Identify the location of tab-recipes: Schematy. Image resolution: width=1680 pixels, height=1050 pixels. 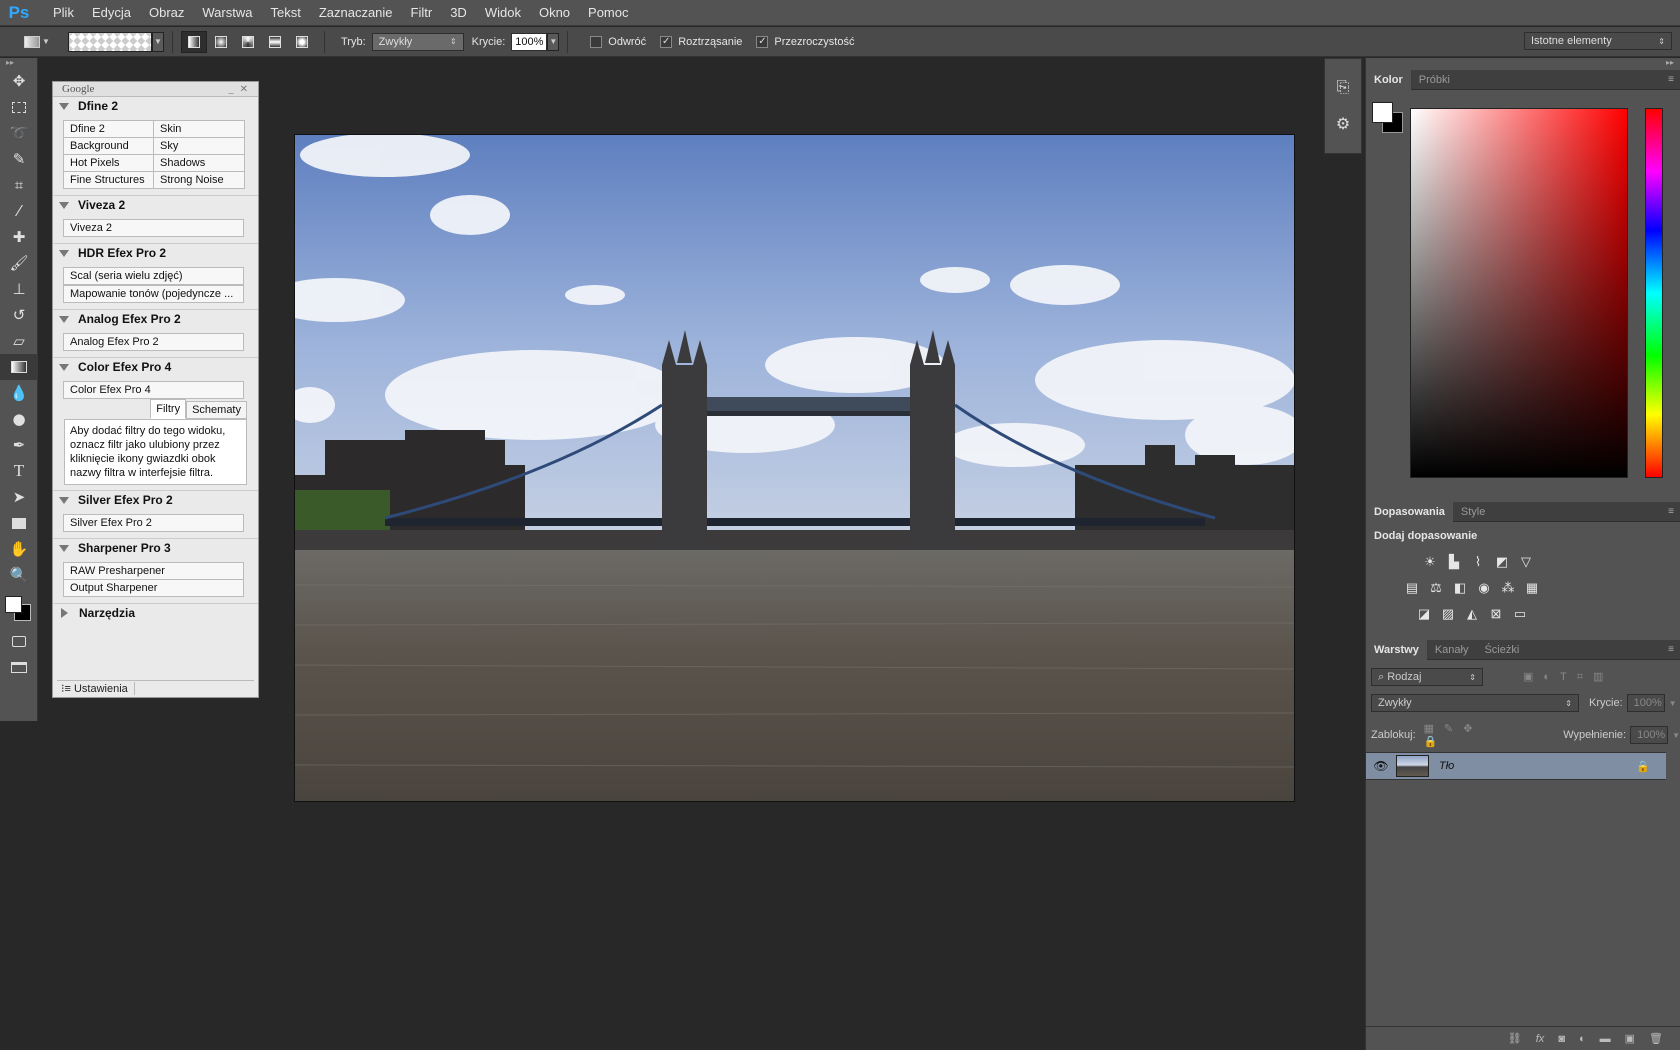
(216, 410).